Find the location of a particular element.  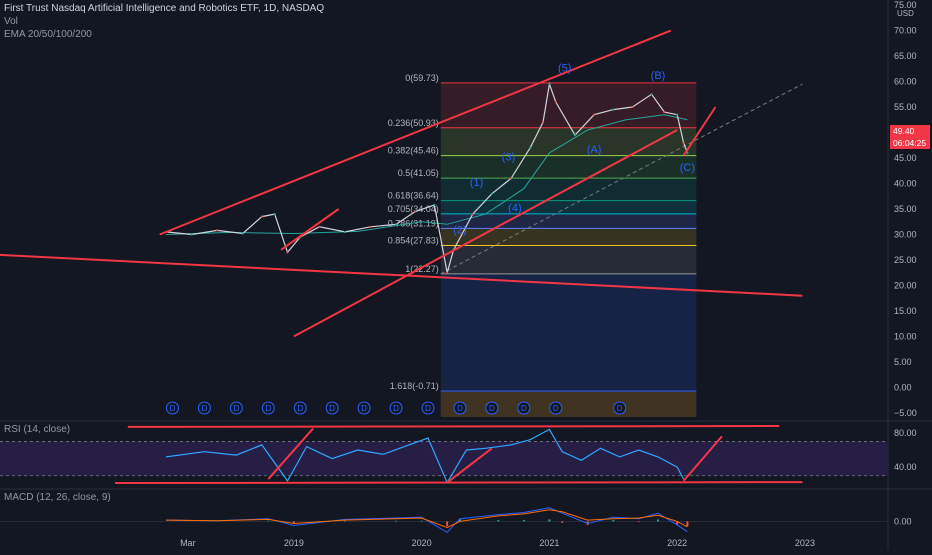

price-axis-tick-label: 25.00 is located at coordinates (905, 260).